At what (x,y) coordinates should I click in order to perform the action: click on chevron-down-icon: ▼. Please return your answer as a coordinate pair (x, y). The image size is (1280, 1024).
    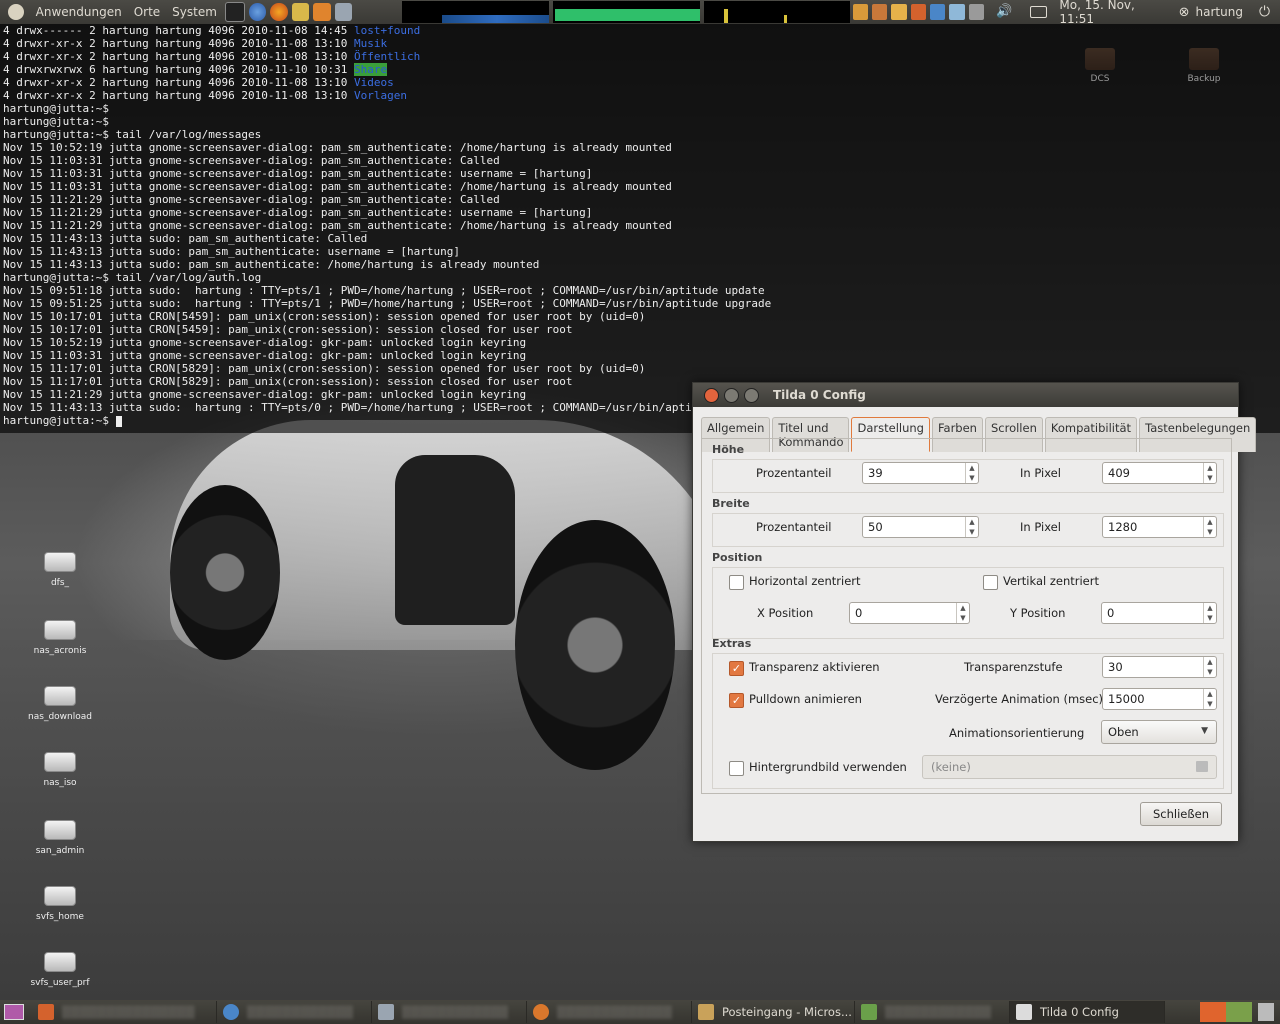
    Looking at the image, I should click on (1204, 731).